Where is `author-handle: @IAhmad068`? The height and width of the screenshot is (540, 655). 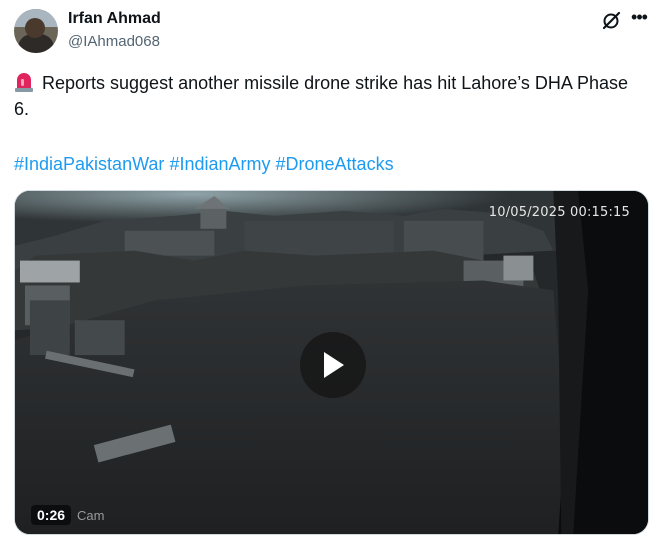
author-handle: @IAhmad068 is located at coordinates (114, 42).